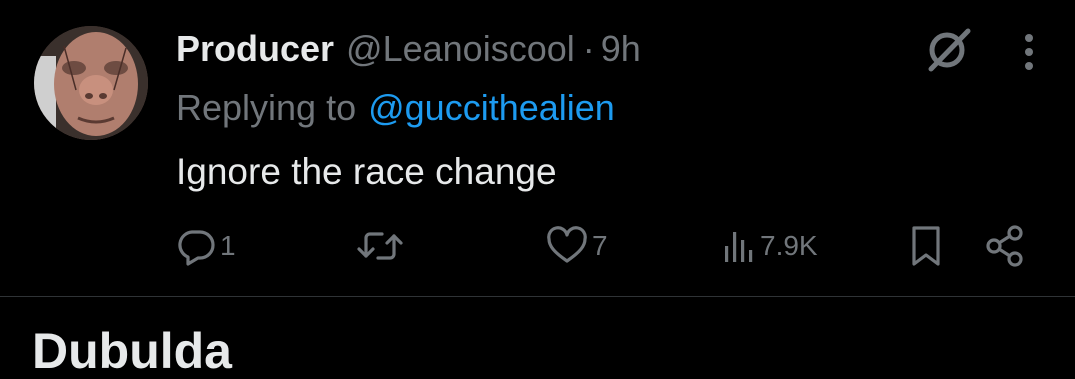 The image size is (1075, 379). Describe the element at coordinates (979, 50) in the screenshot. I see `tweet-top-actions` at that location.